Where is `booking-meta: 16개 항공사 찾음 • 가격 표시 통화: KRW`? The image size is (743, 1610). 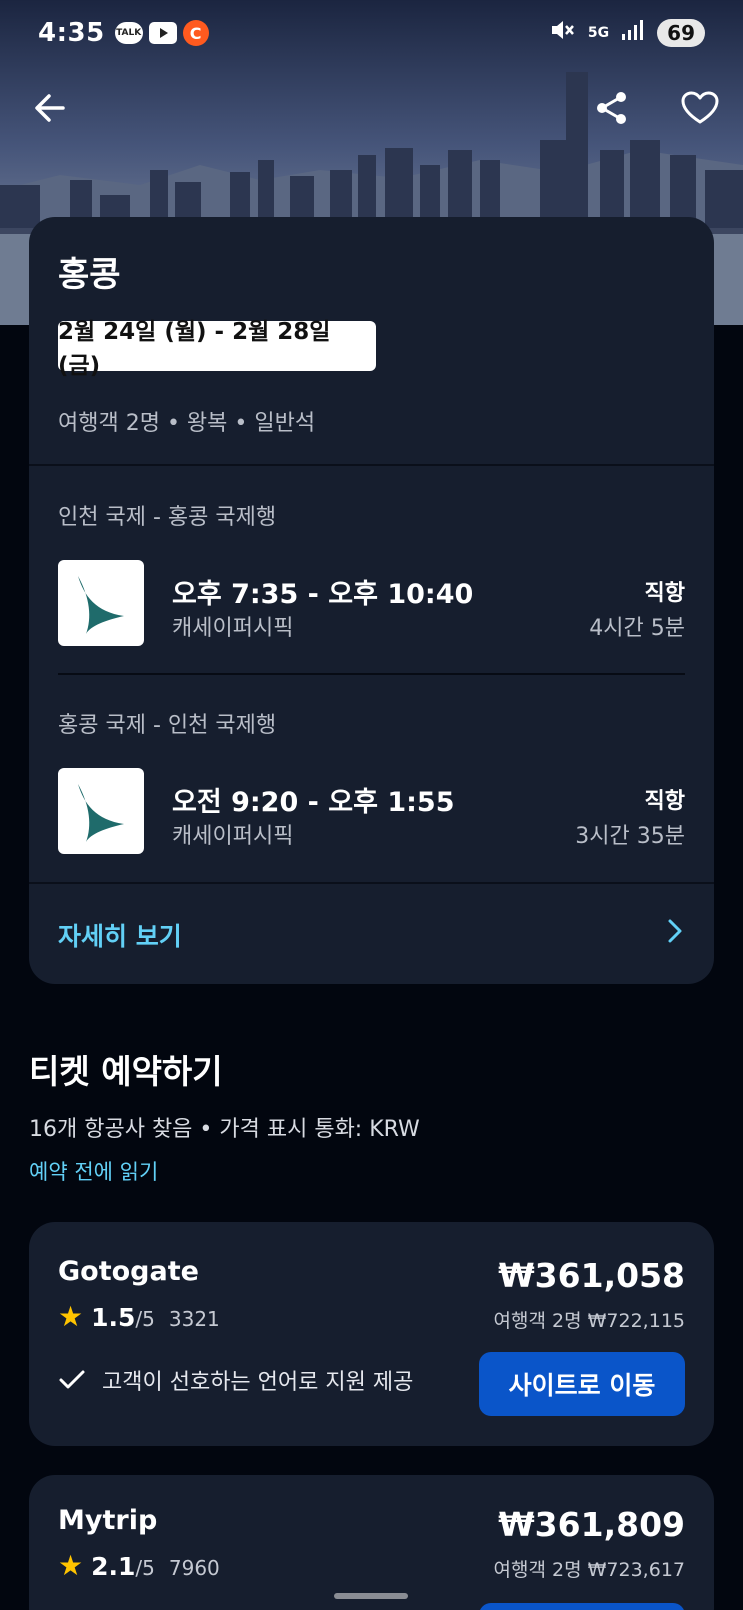
booking-meta: 16개 항공사 찾음 • 가격 표시 통화: KRW is located at coordinates (224, 1129).